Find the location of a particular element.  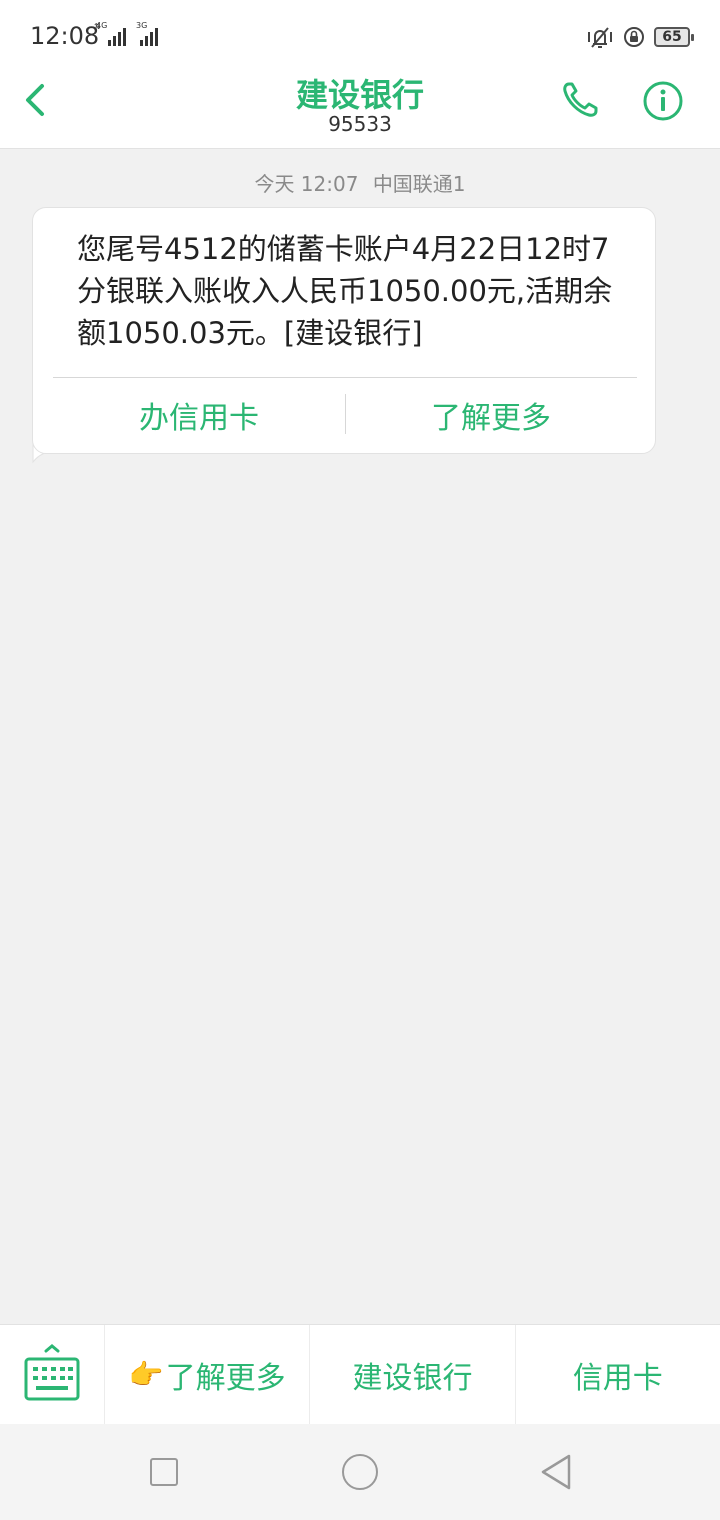

menu-learn-more-label: 了解更多 is located at coordinates (225, 1378).